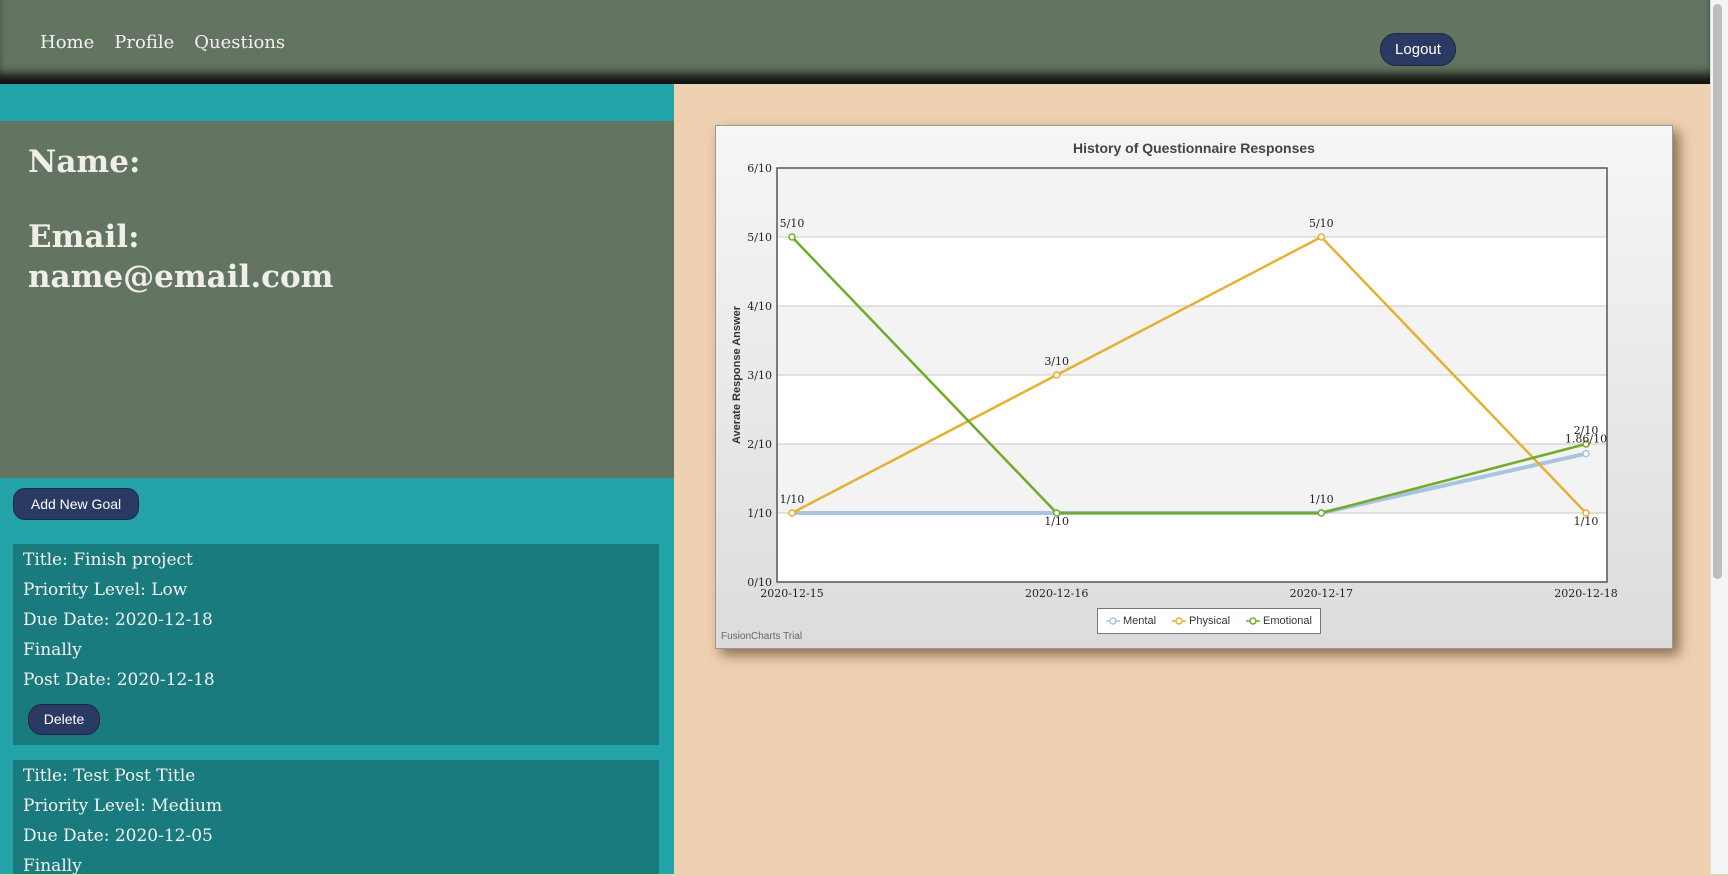  What do you see at coordinates (759, 444) in the screenshot?
I see `y-tick-label: 2/10` at bounding box center [759, 444].